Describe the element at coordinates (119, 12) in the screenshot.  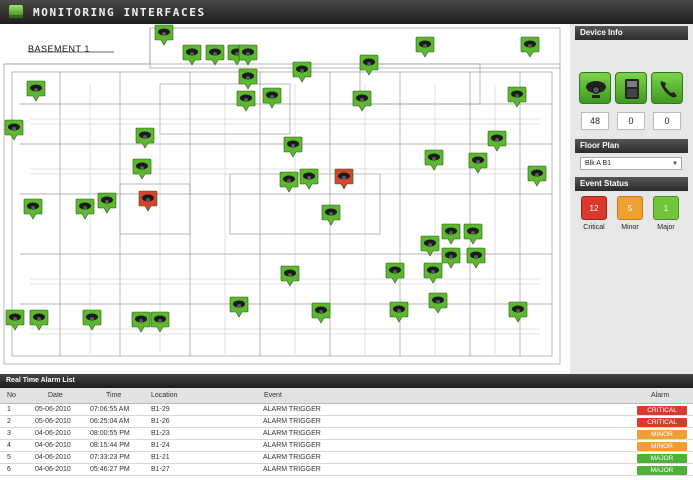
I see `app-title: MONITORING INTERFACES` at that location.